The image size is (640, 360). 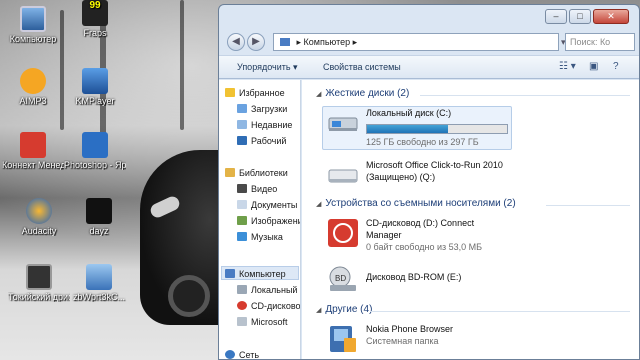 I want to click on system-properties-button: Свойства системы, so click(x=362, y=67).